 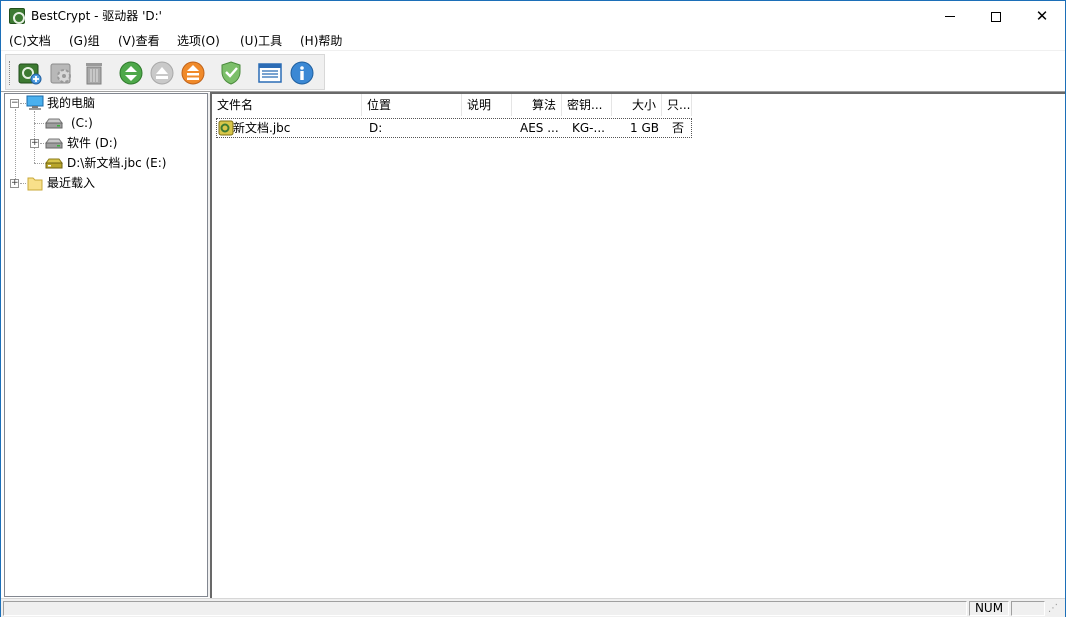 What do you see at coordinates (533, 72) in the screenshot?
I see `toolbar` at bounding box center [533, 72].